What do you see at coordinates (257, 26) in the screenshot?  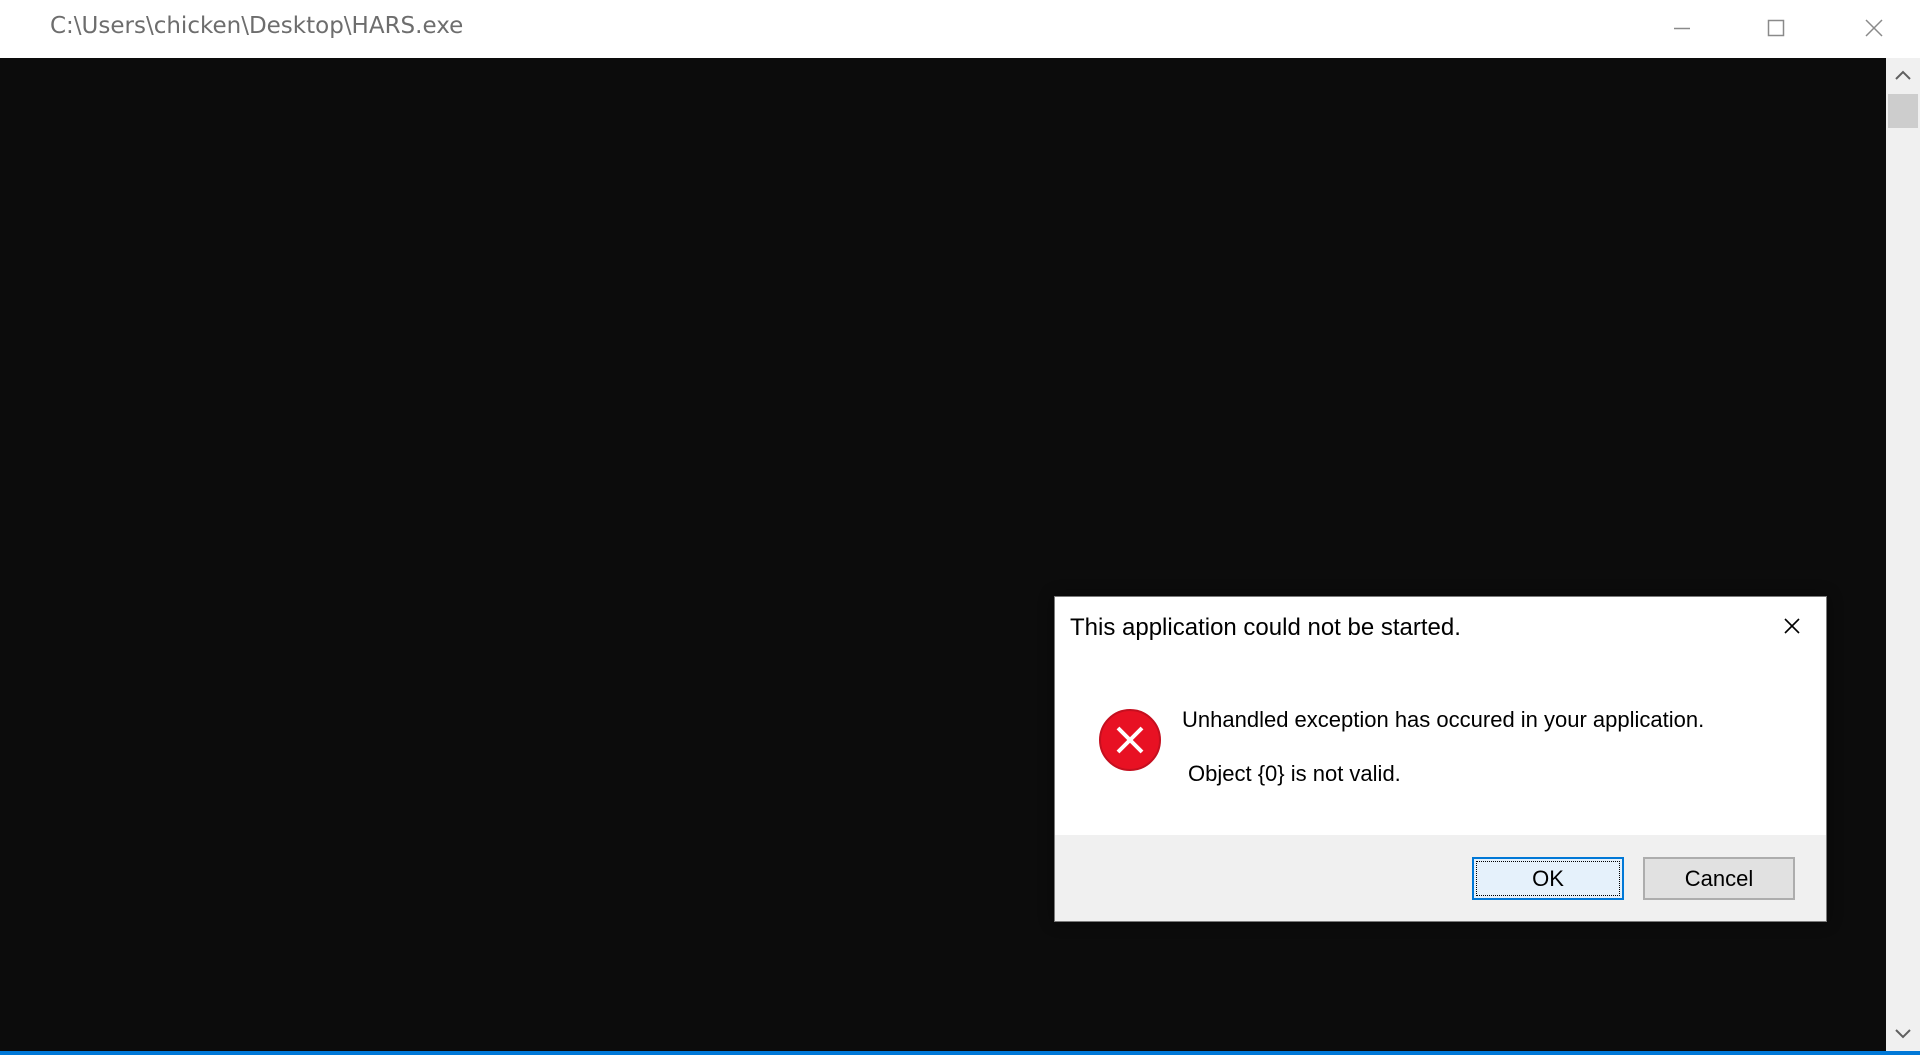 I see `window-title: C:\Users\chicken\Desktop\HARS.exe` at bounding box center [257, 26].